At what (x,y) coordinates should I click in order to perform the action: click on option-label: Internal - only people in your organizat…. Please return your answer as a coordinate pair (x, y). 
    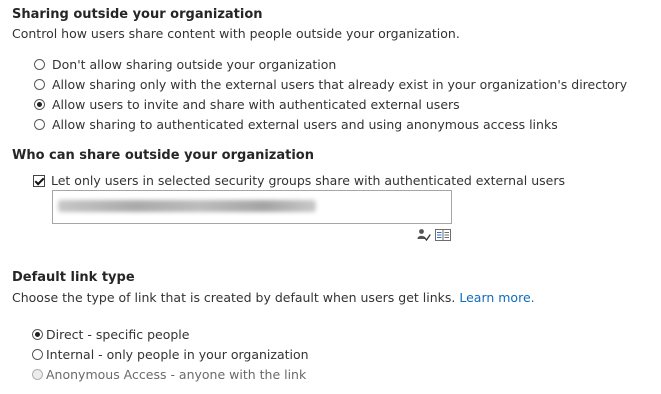
    Looking at the image, I should click on (177, 354).